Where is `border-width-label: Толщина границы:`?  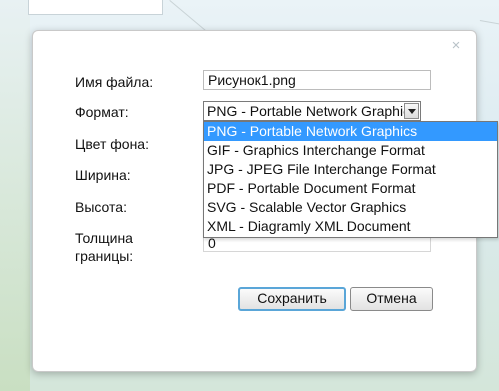 border-width-label: Толщина границы: is located at coordinates (104, 247).